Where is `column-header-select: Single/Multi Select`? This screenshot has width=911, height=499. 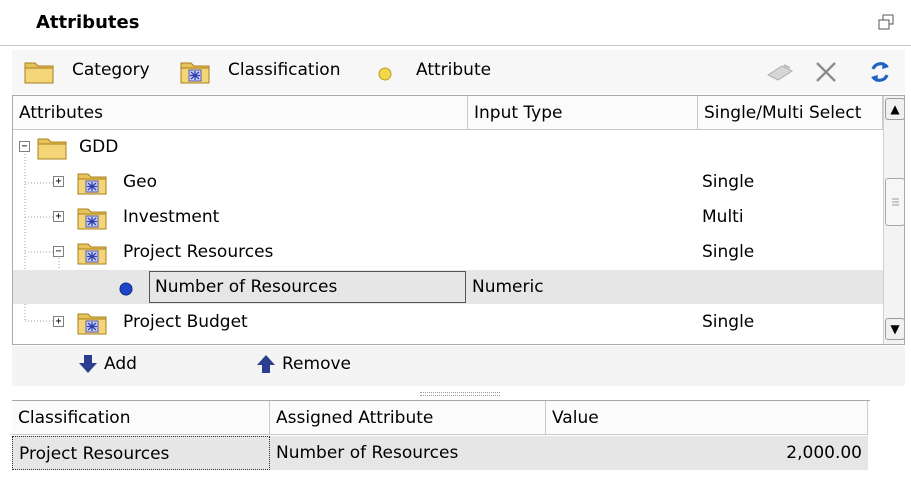 column-header-select: Single/Multi Select is located at coordinates (790, 113).